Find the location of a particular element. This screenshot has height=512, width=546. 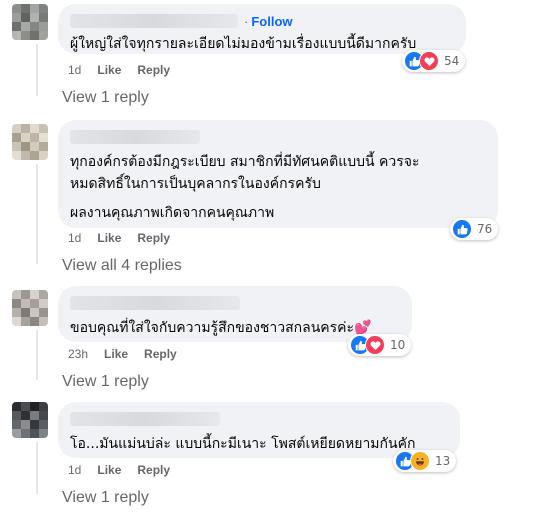

haha-icon is located at coordinates (420, 461).